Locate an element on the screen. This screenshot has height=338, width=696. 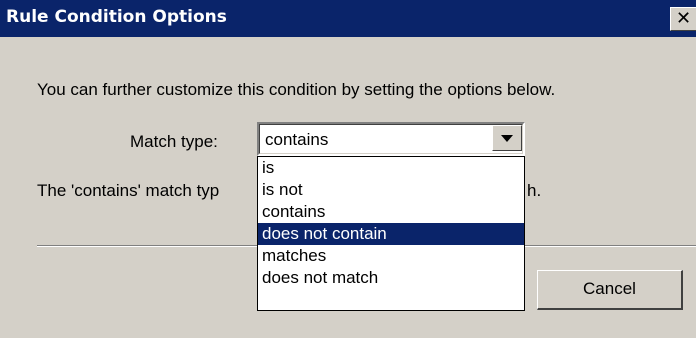
dropdown-option-is: is is located at coordinates (391, 168).